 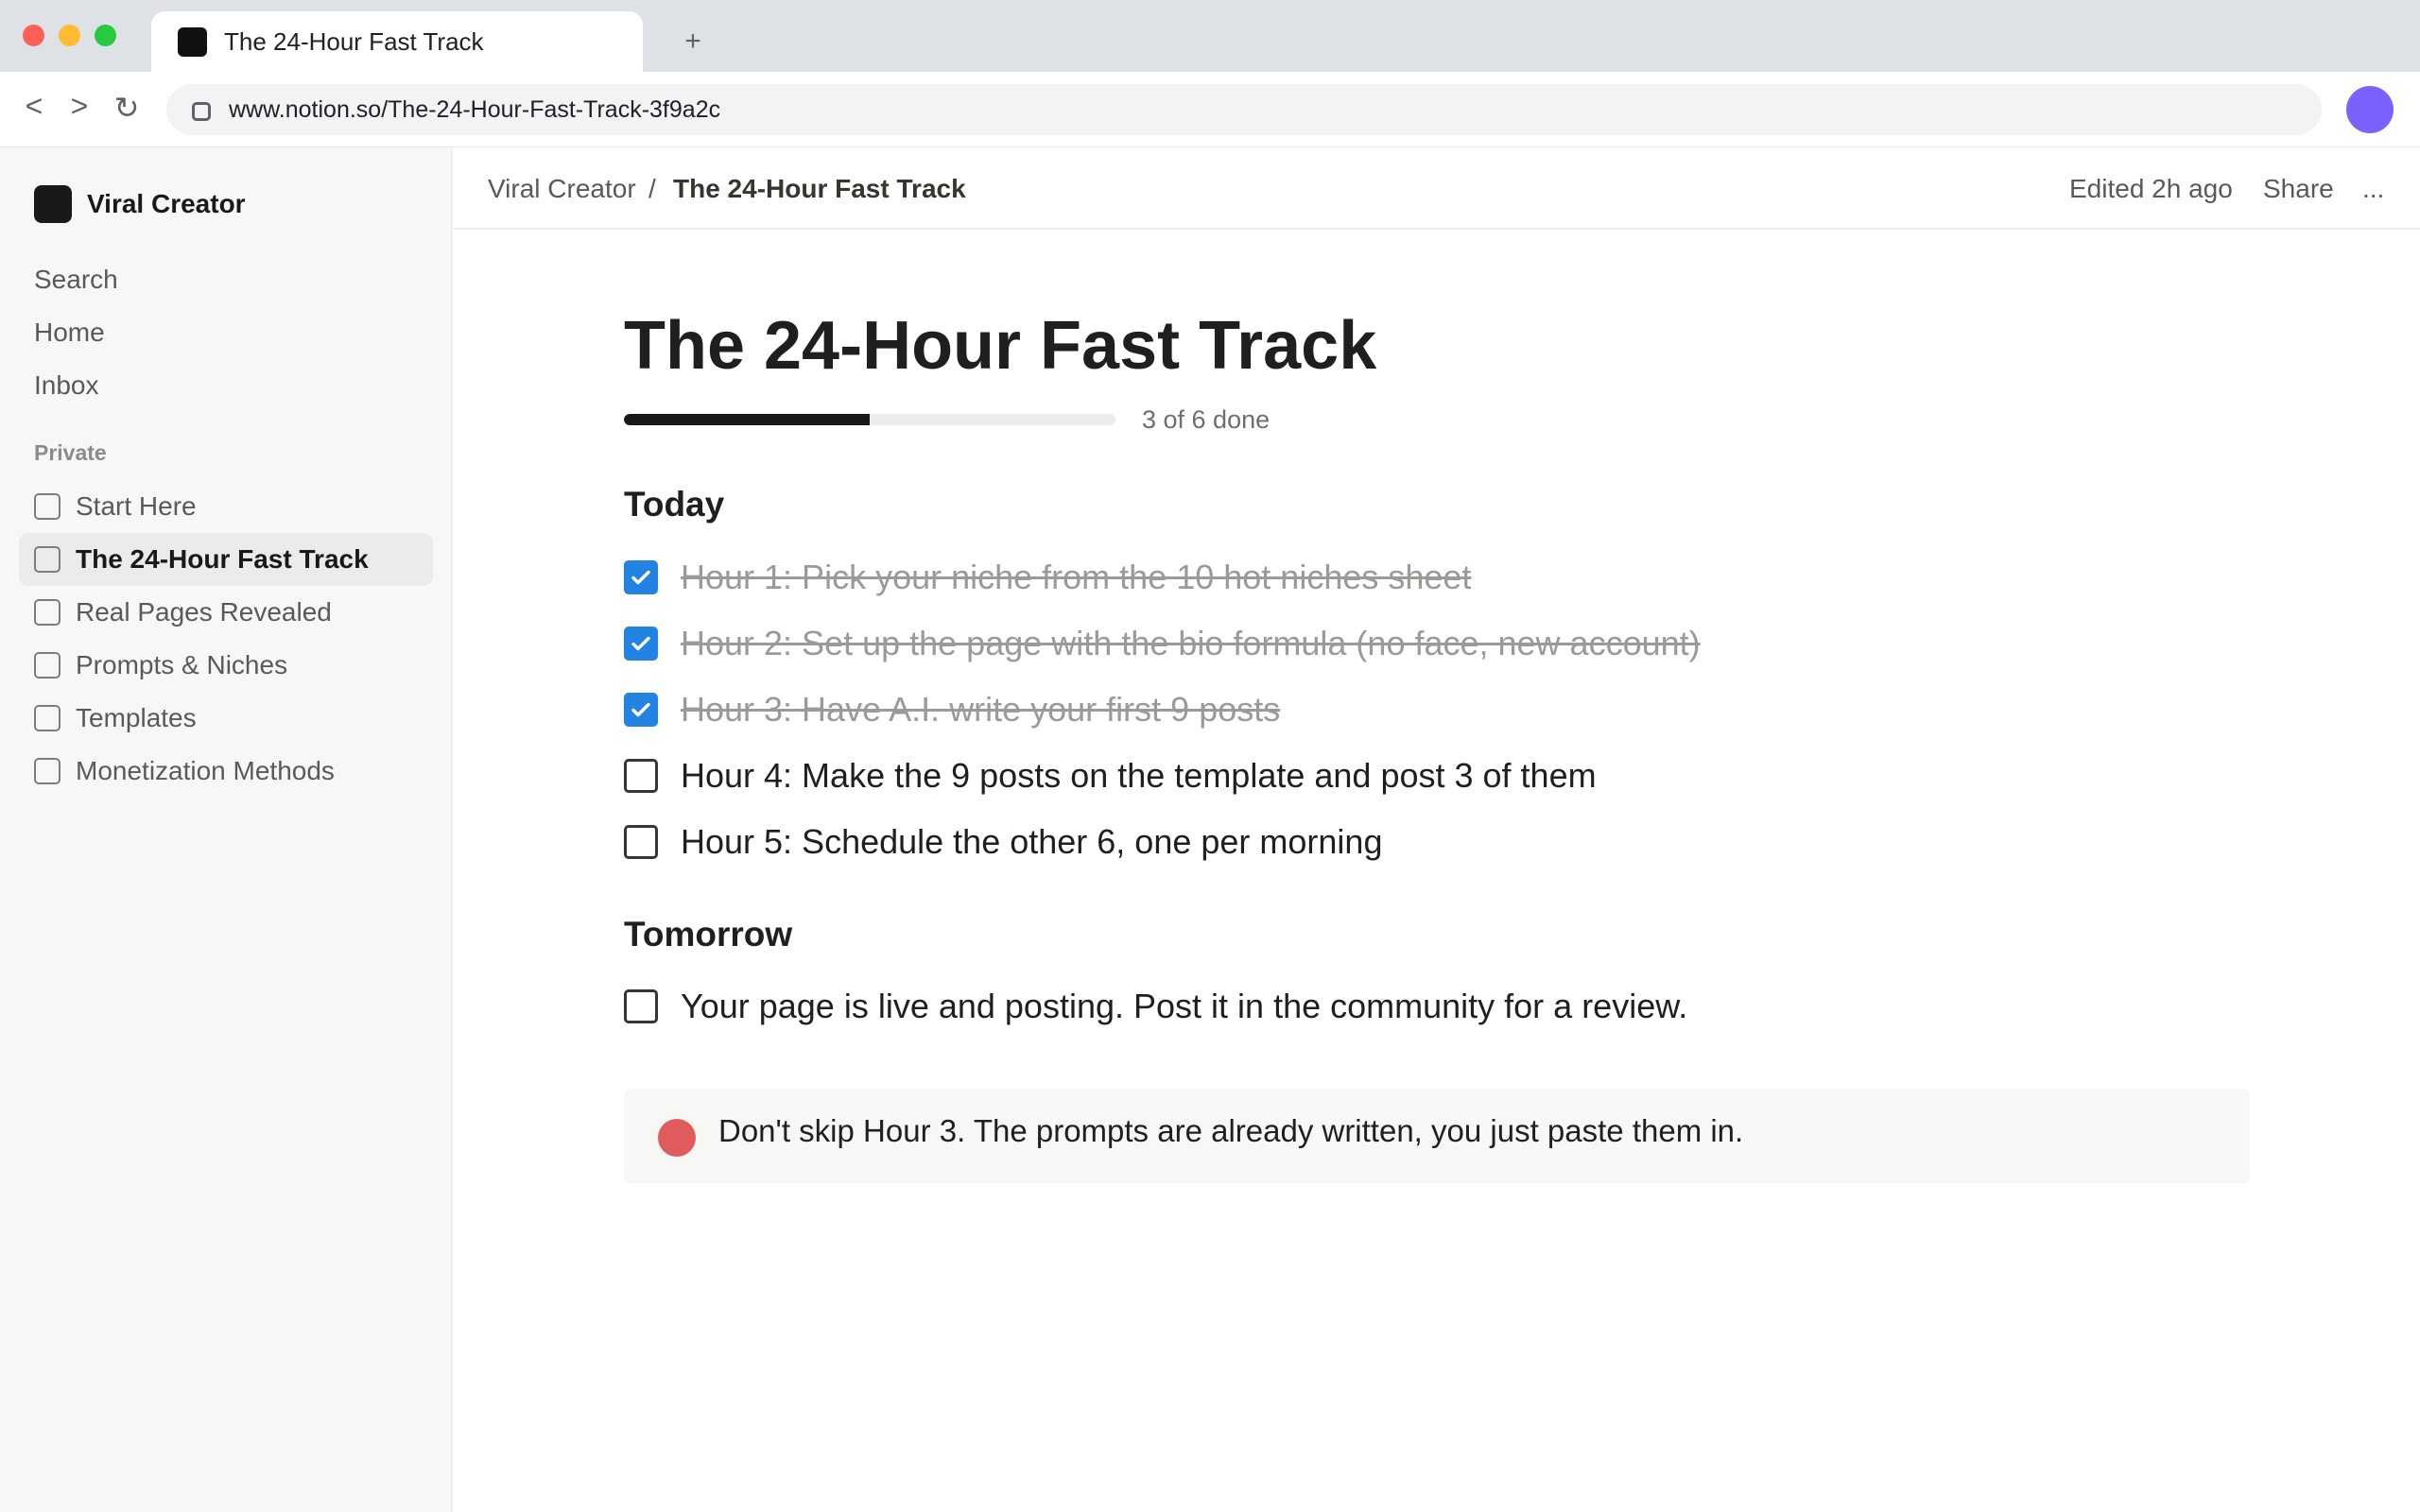 What do you see at coordinates (66, 385) in the screenshot?
I see `sidebar-inbox-link: Inbox` at bounding box center [66, 385].